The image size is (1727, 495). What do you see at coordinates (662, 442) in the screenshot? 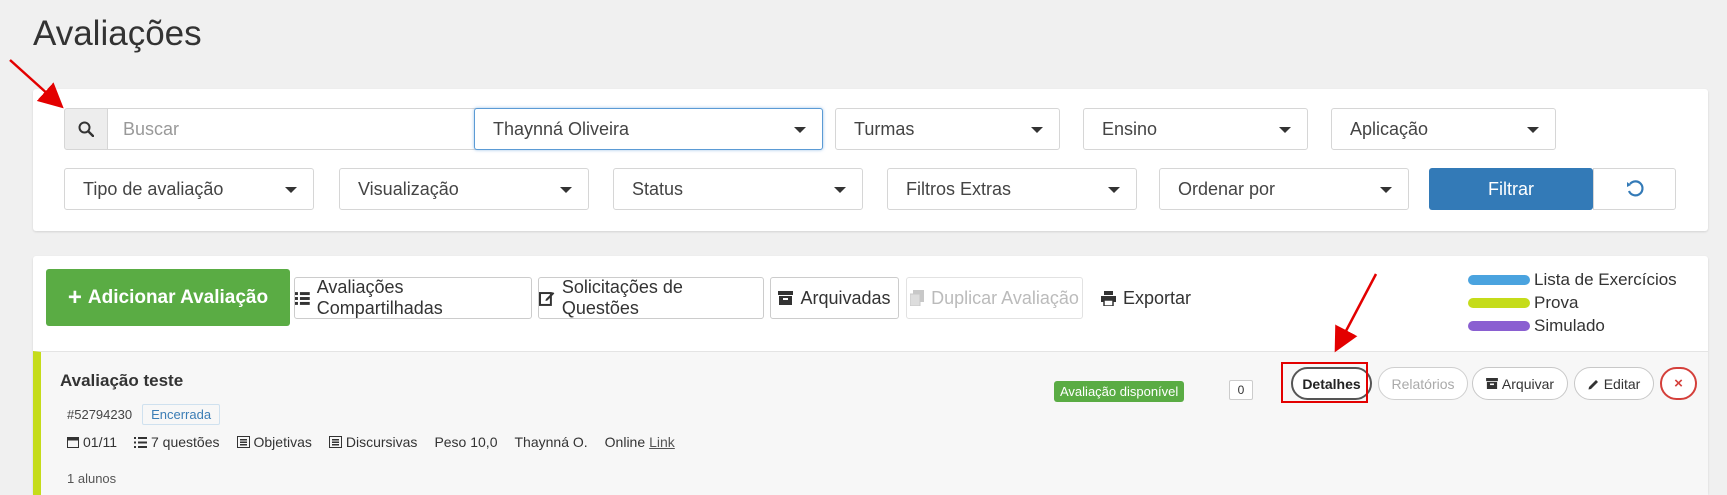
I see `online-link: Link` at bounding box center [662, 442].